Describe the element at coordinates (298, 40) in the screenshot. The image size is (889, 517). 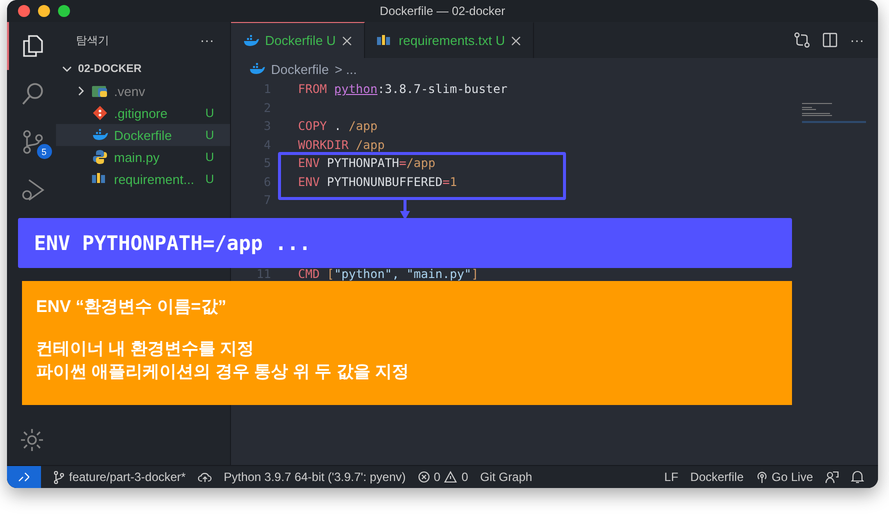
I see `editor-tab: Dockerfile U` at that location.